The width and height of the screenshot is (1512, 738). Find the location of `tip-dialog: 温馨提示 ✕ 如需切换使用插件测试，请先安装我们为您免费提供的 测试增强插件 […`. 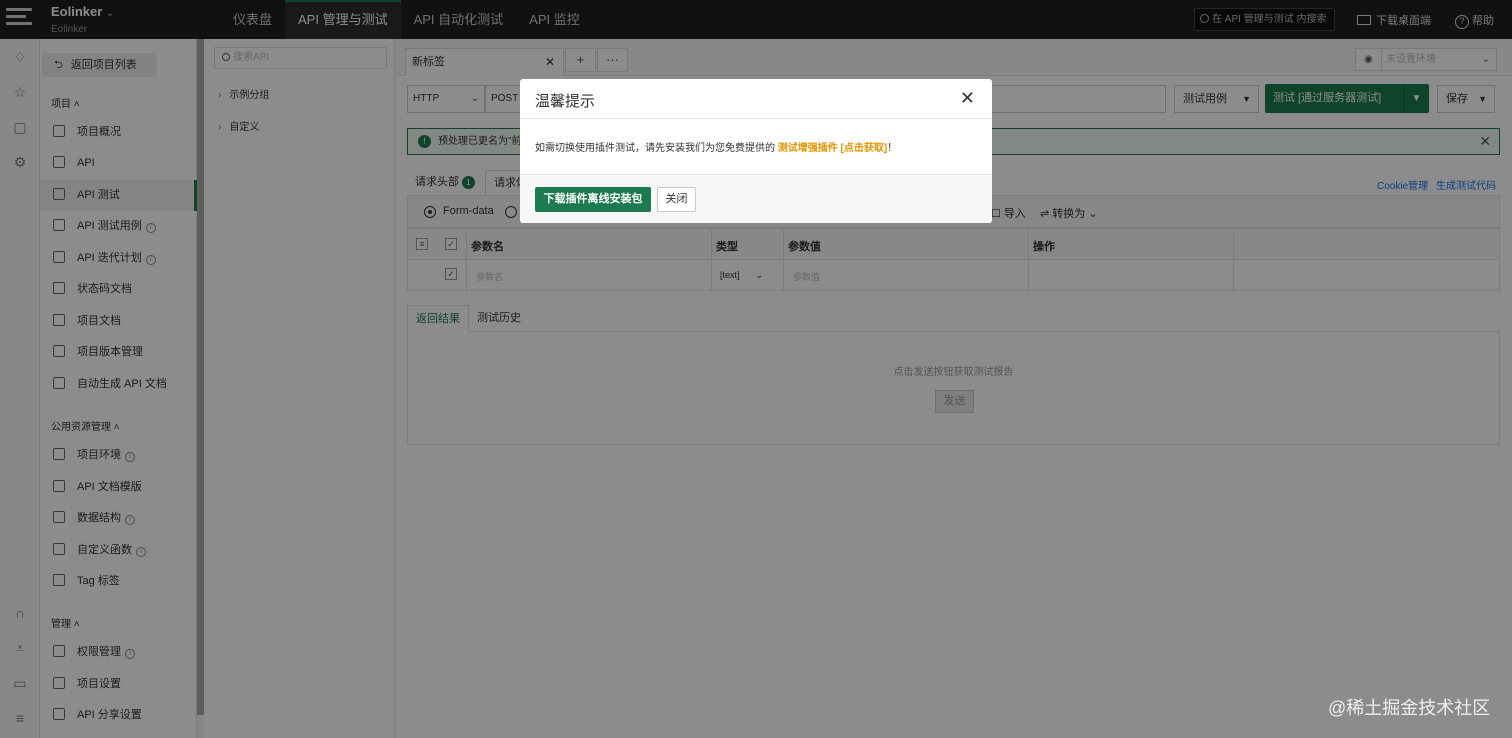

tip-dialog: 温馨提示 ✕ 如需切换使用插件测试，请先安装我们为您免费提供的 测试增强插件 [… is located at coordinates (756, 151).